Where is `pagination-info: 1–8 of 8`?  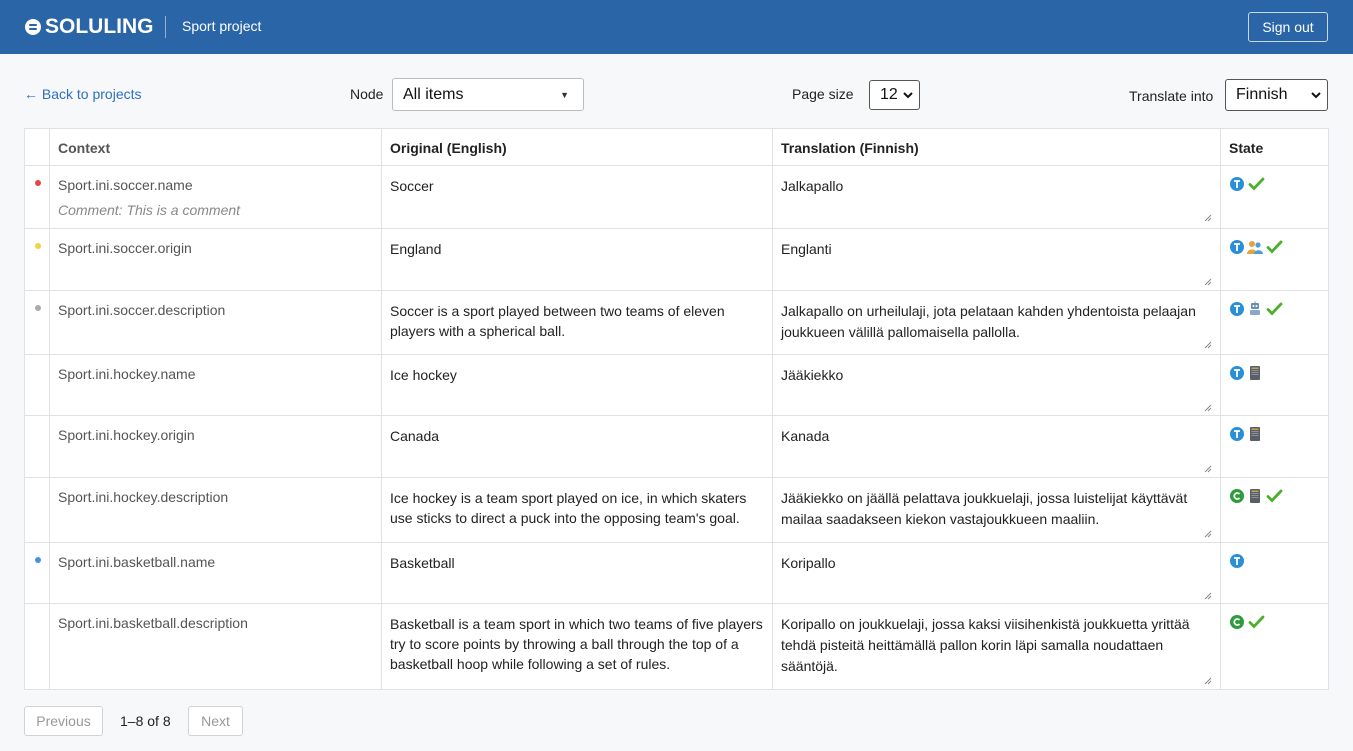 pagination-info: 1–8 of 8 is located at coordinates (145, 721).